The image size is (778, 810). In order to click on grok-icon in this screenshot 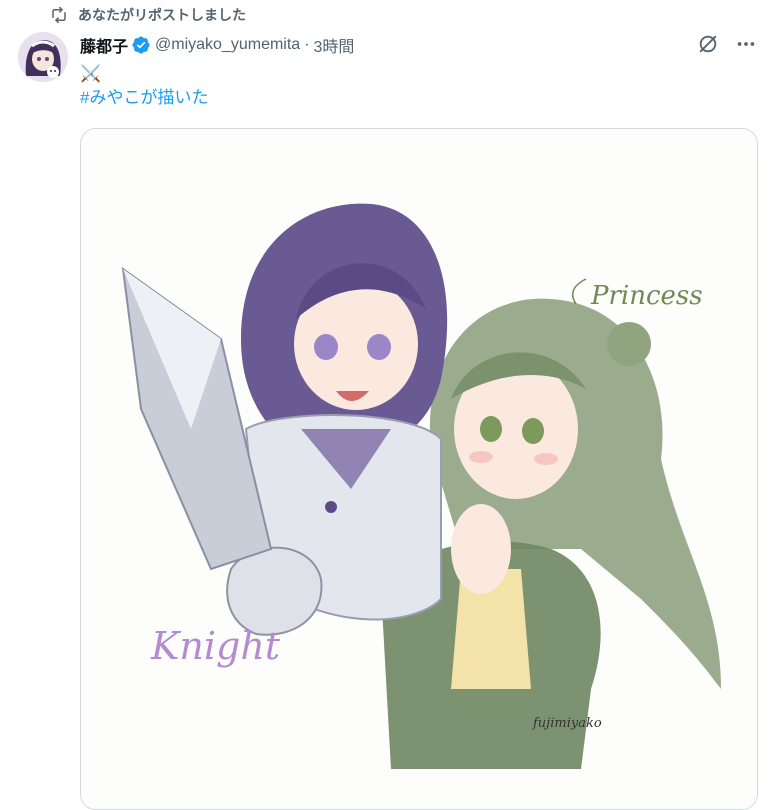, I will do `click(708, 44)`.